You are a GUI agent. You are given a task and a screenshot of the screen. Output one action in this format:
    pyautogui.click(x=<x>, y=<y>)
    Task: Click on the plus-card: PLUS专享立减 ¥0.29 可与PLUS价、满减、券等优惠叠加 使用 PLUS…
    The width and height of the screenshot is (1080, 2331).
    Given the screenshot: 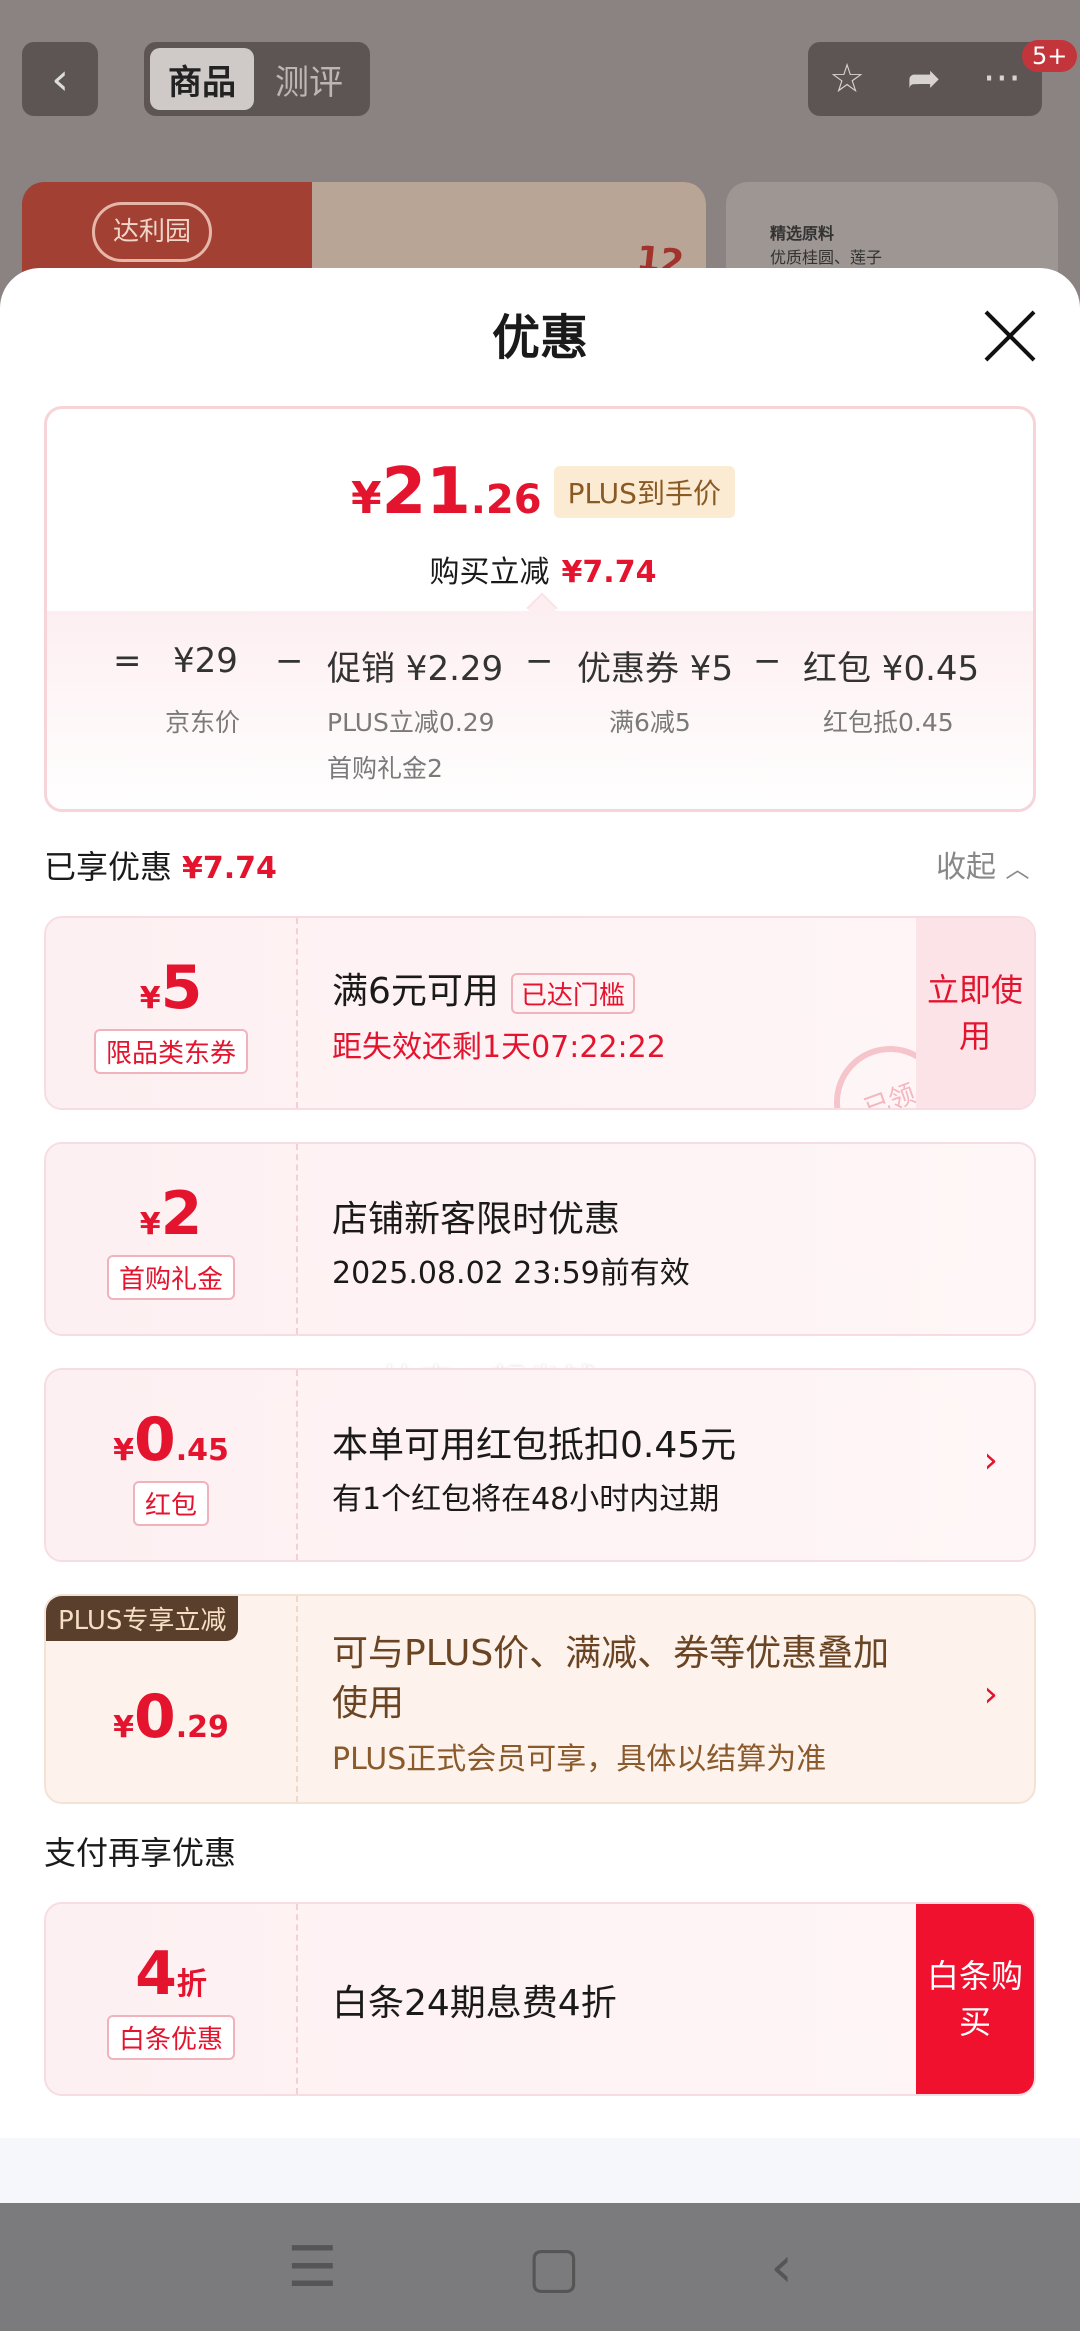 What is the action you would take?
    pyautogui.click(x=540, y=1699)
    